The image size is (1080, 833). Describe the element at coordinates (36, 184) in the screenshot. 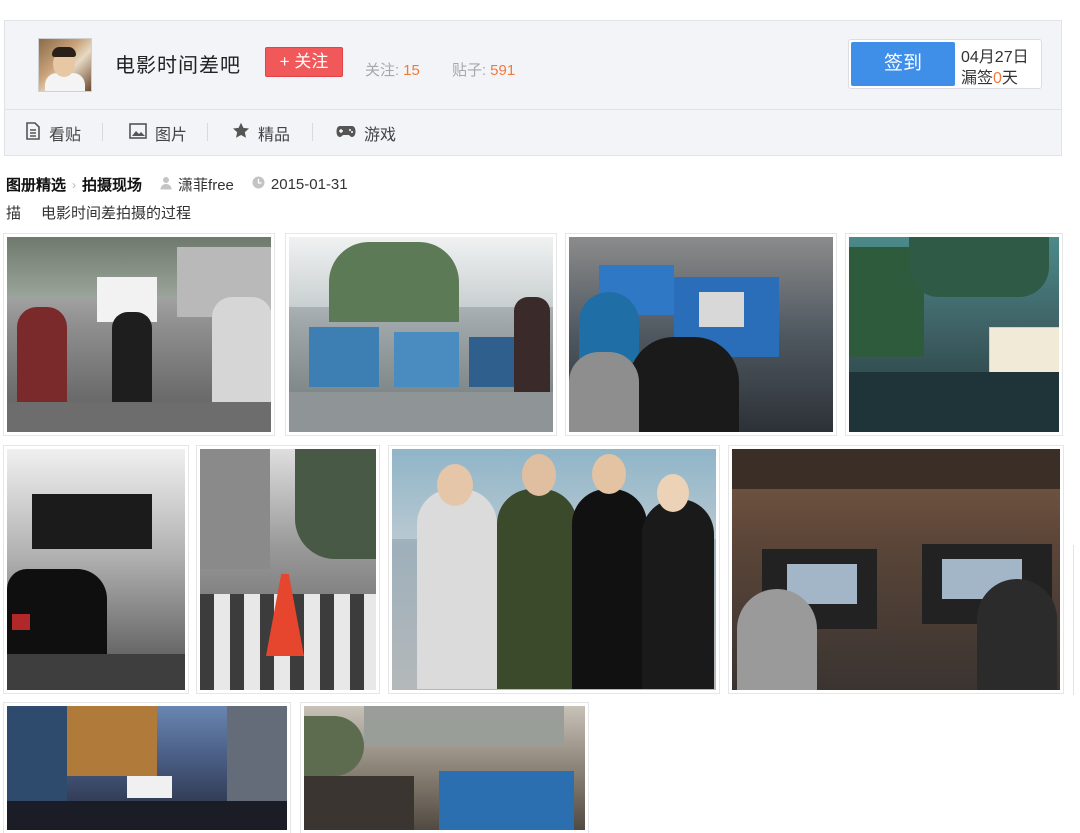

I see `breadcrumb-root: 图册精选` at that location.